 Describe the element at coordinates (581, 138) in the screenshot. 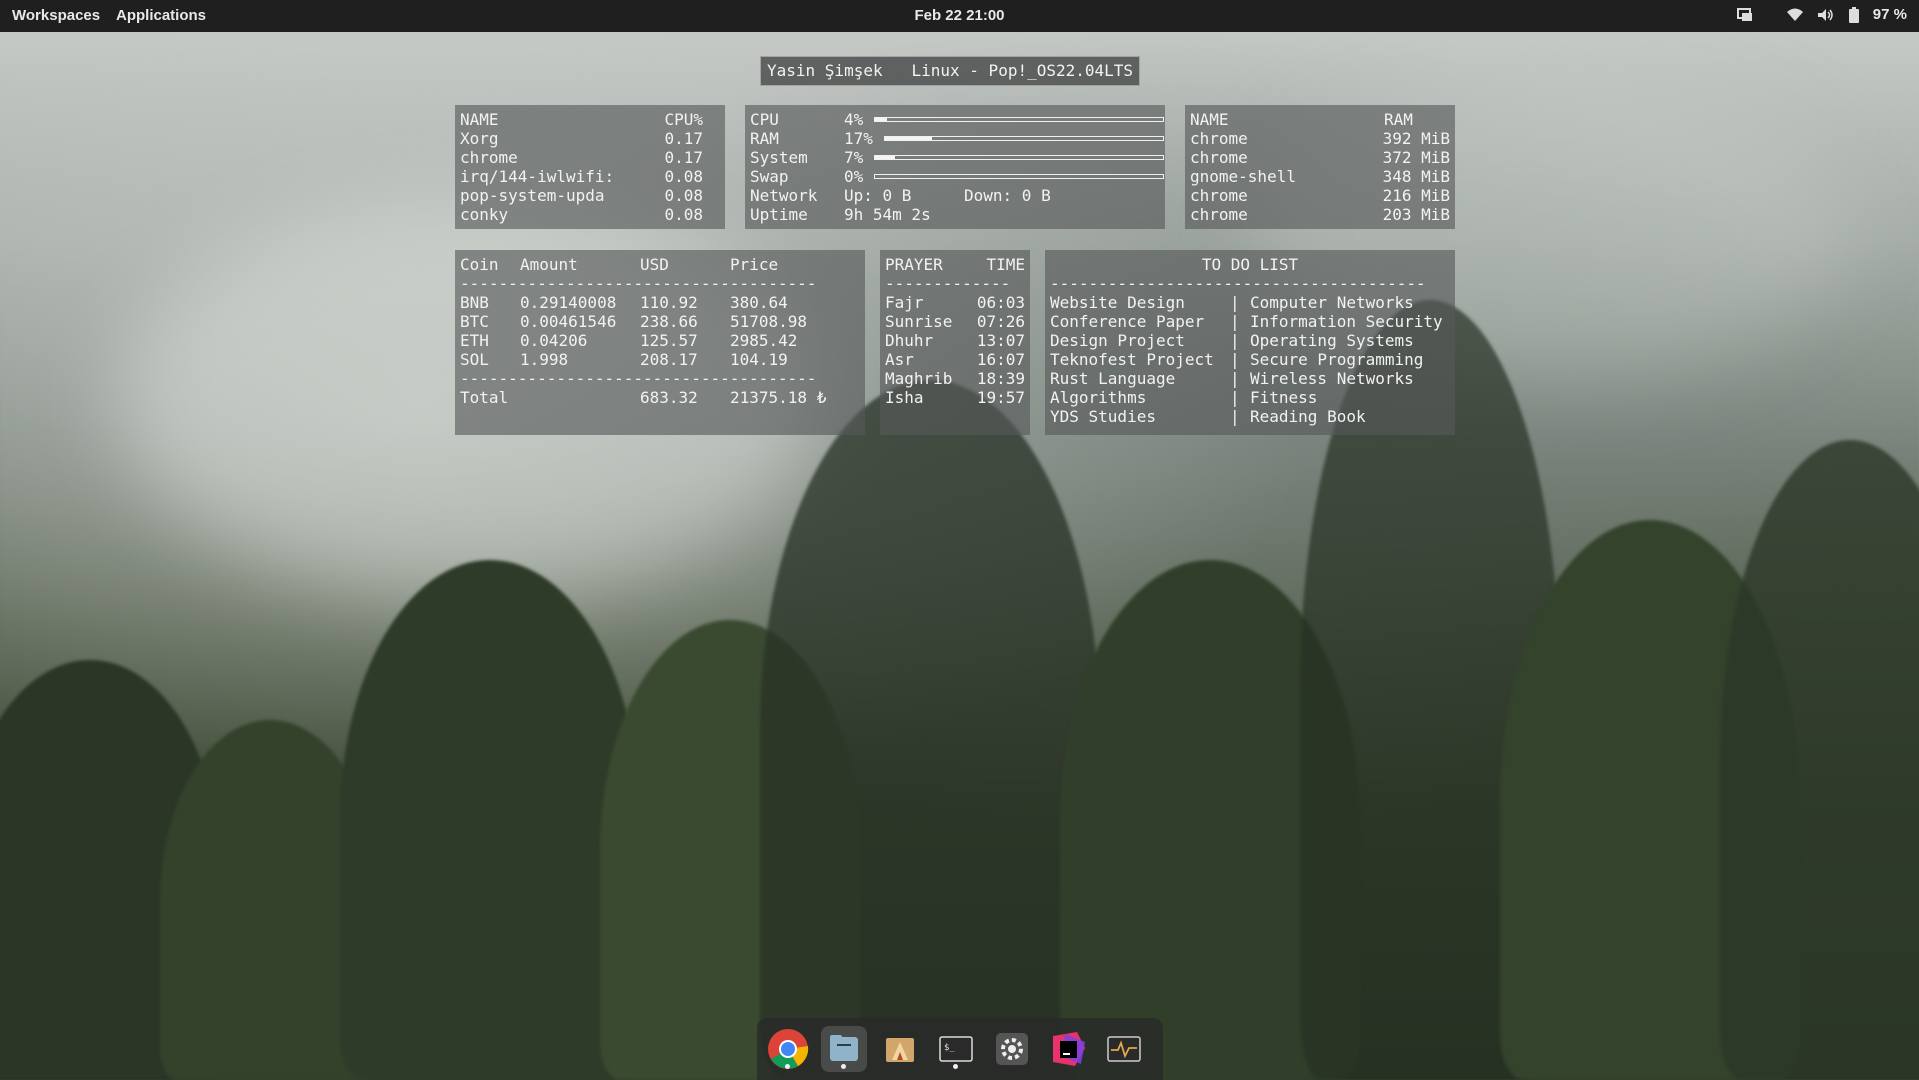

I see `table-row: Xorg 0.17` at that location.